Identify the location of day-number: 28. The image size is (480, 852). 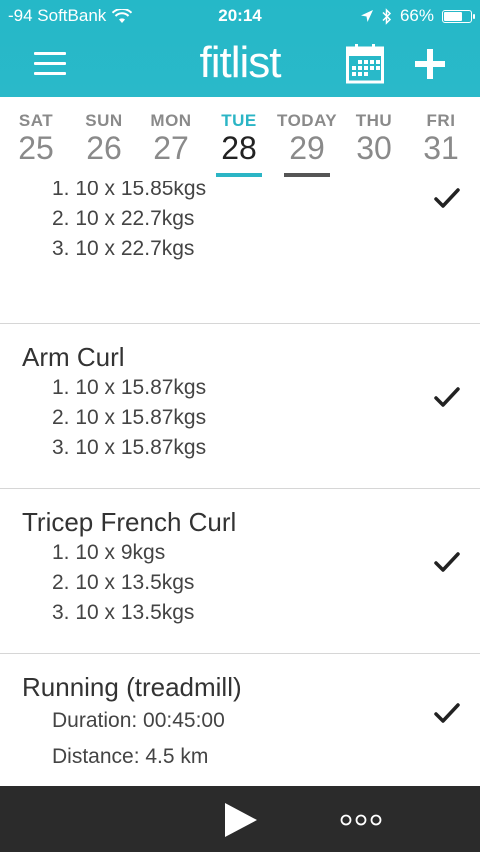
(239, 148).